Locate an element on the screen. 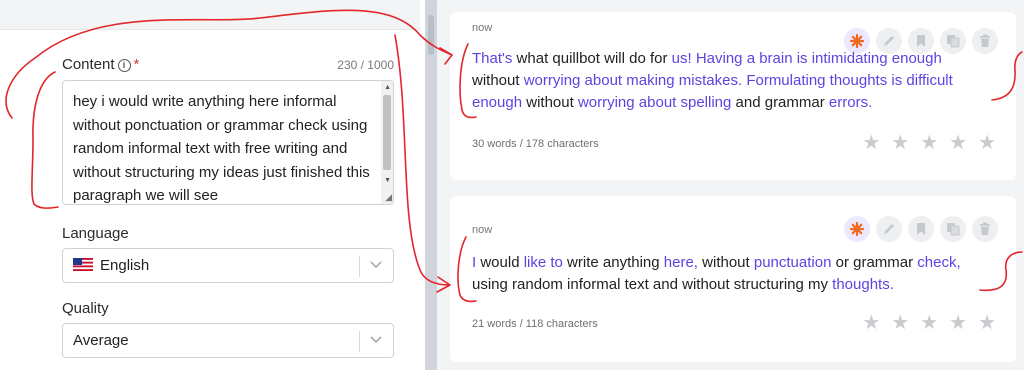  highlighted-change: check, is located at coordinates (938, 262).